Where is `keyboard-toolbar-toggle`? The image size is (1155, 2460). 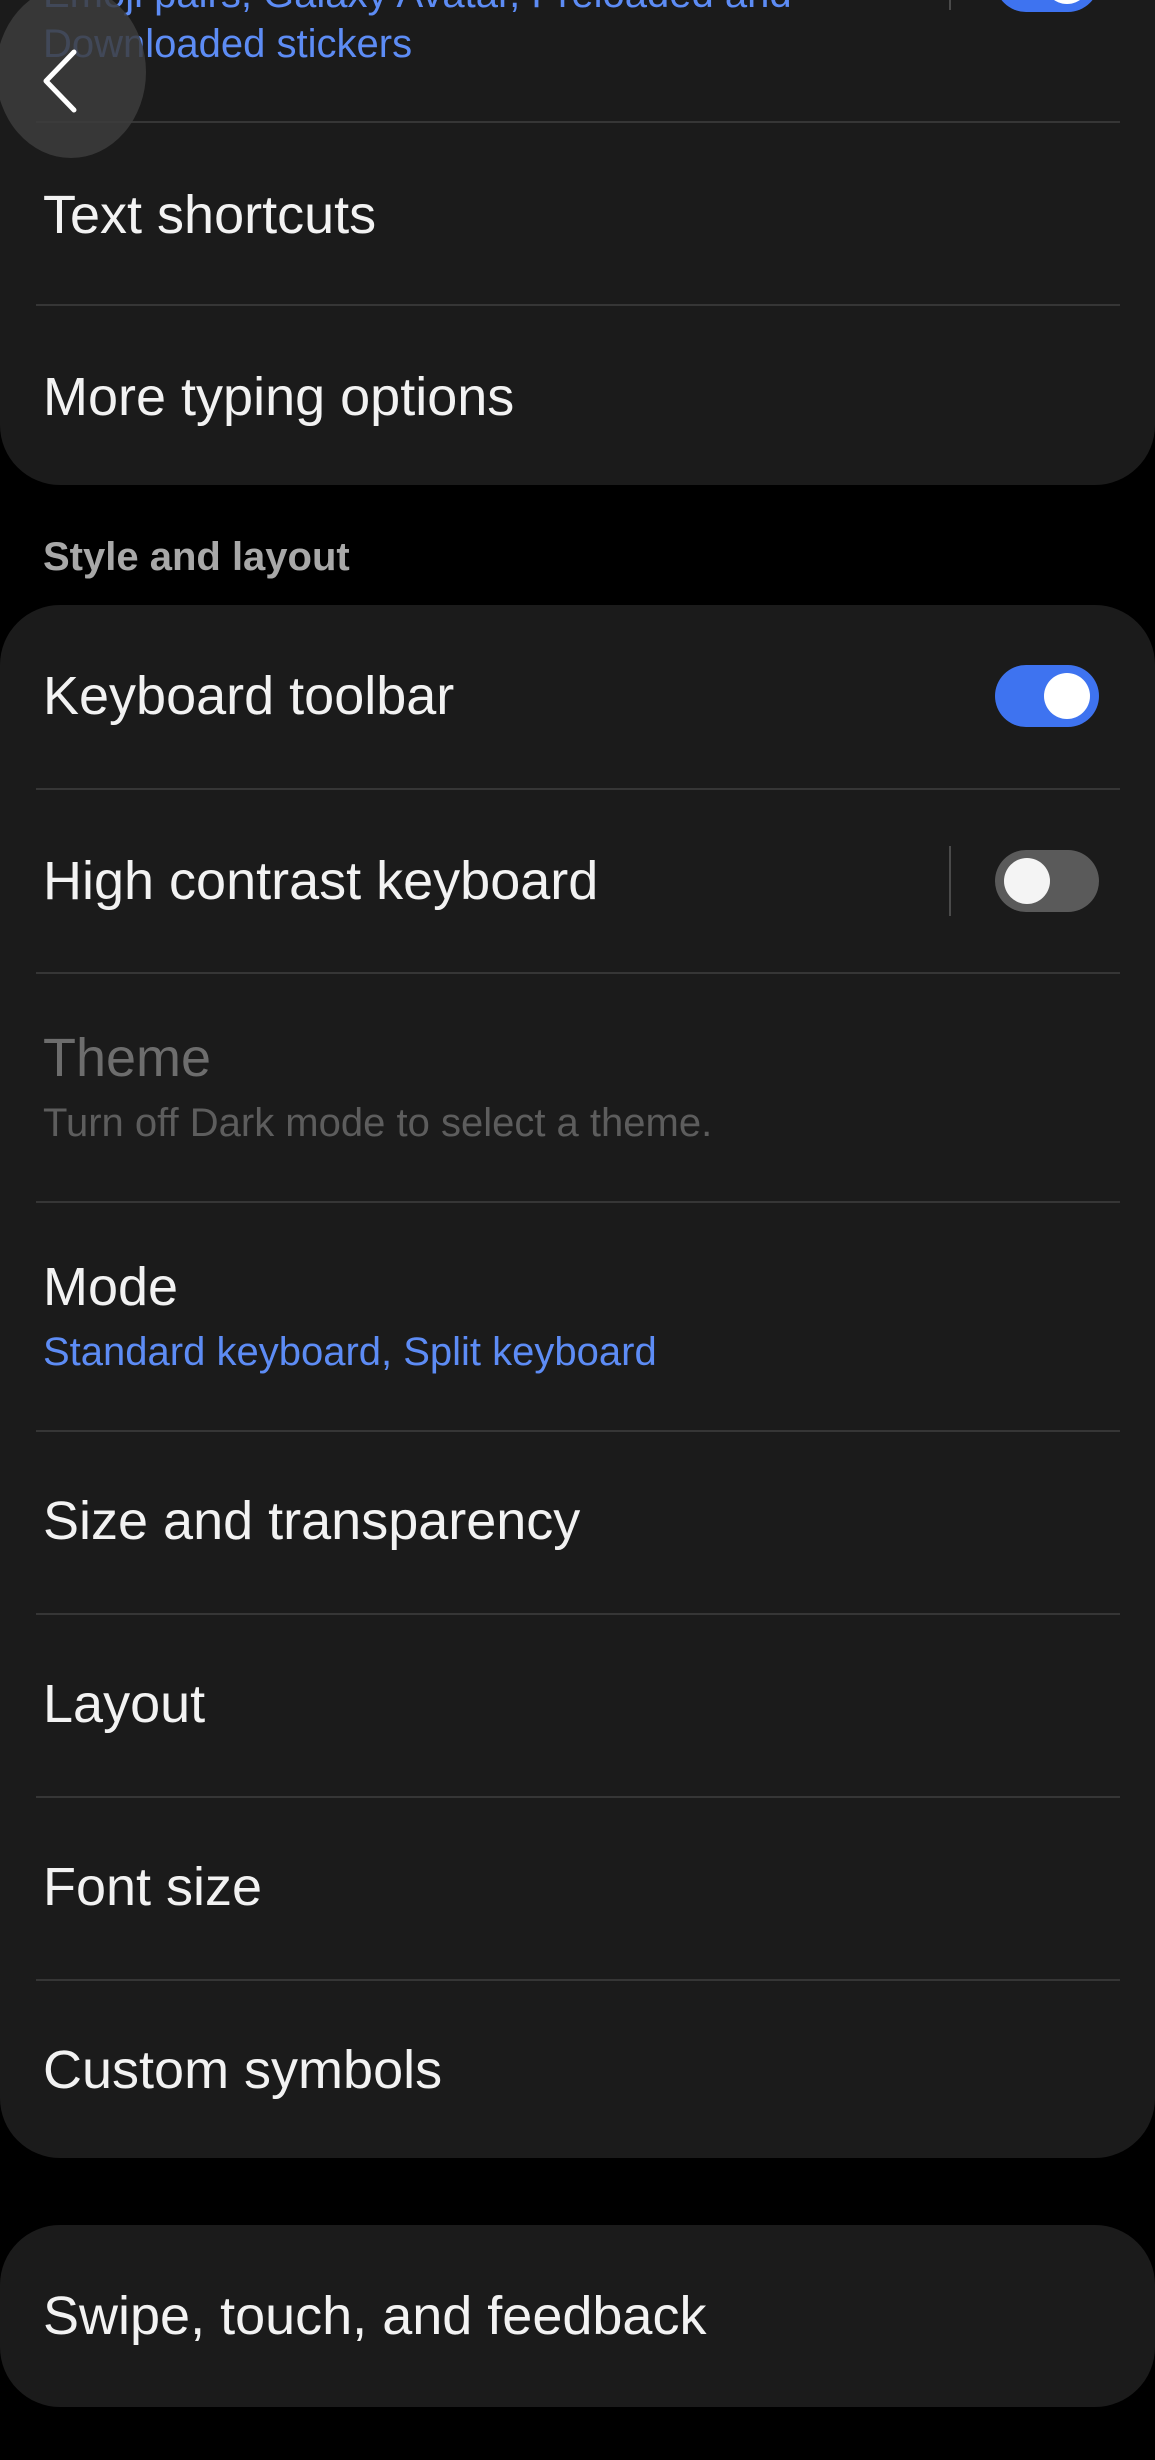 keyboard-toolbar-toggle is located at coordinates (1047, 696).